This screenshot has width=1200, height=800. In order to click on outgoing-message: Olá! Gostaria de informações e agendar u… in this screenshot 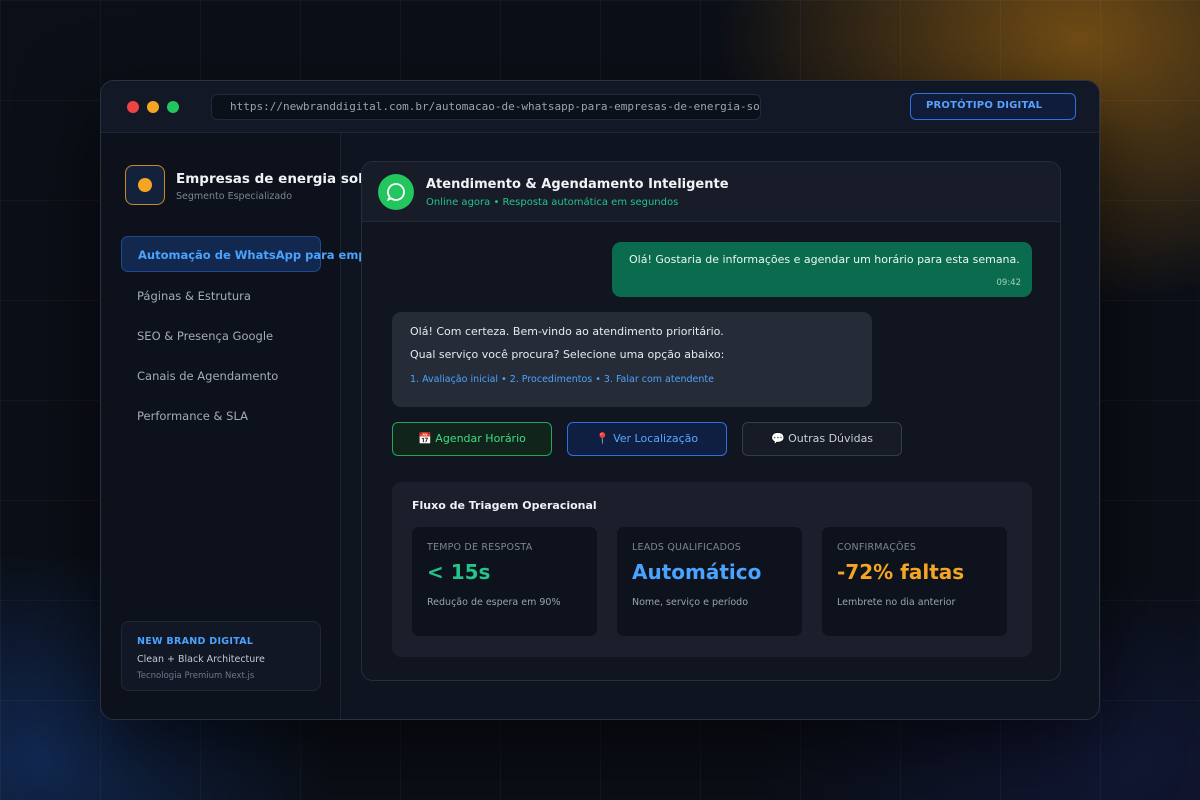, I will do `click(822, 269)`.